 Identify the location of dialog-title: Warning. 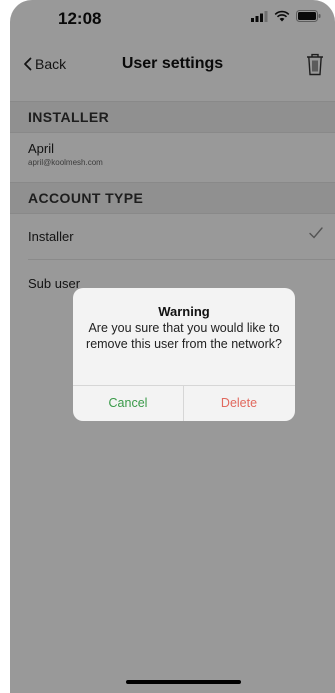
(184, 311).